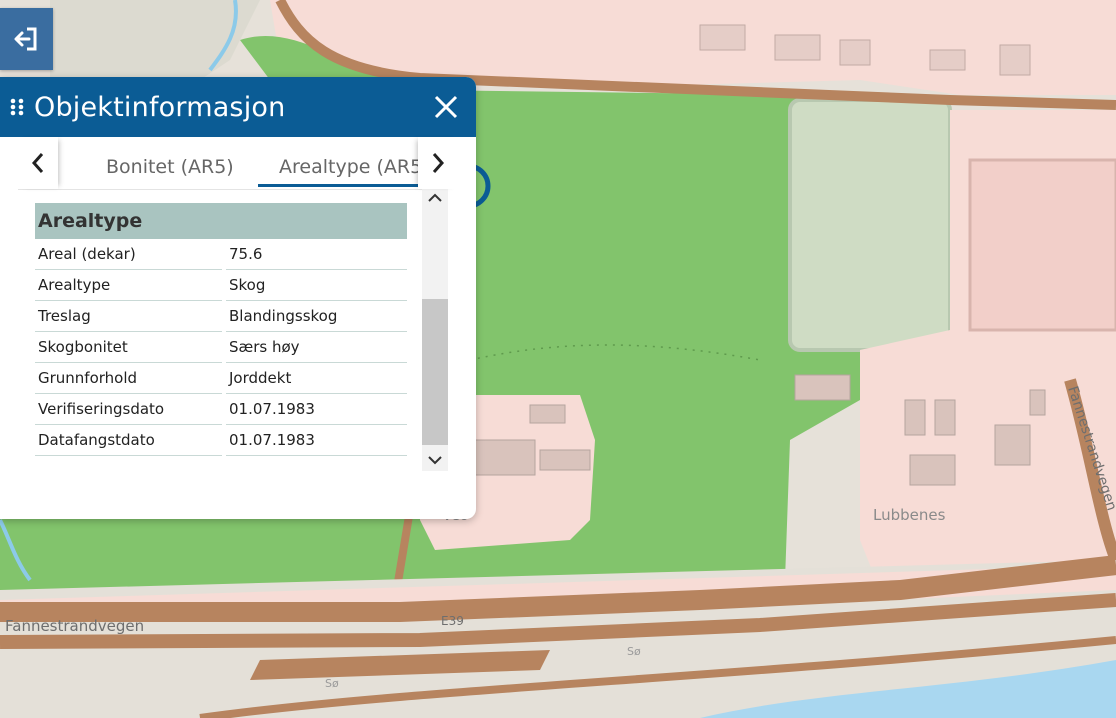  I want to click on scroll-down-button, so click(435, 460).